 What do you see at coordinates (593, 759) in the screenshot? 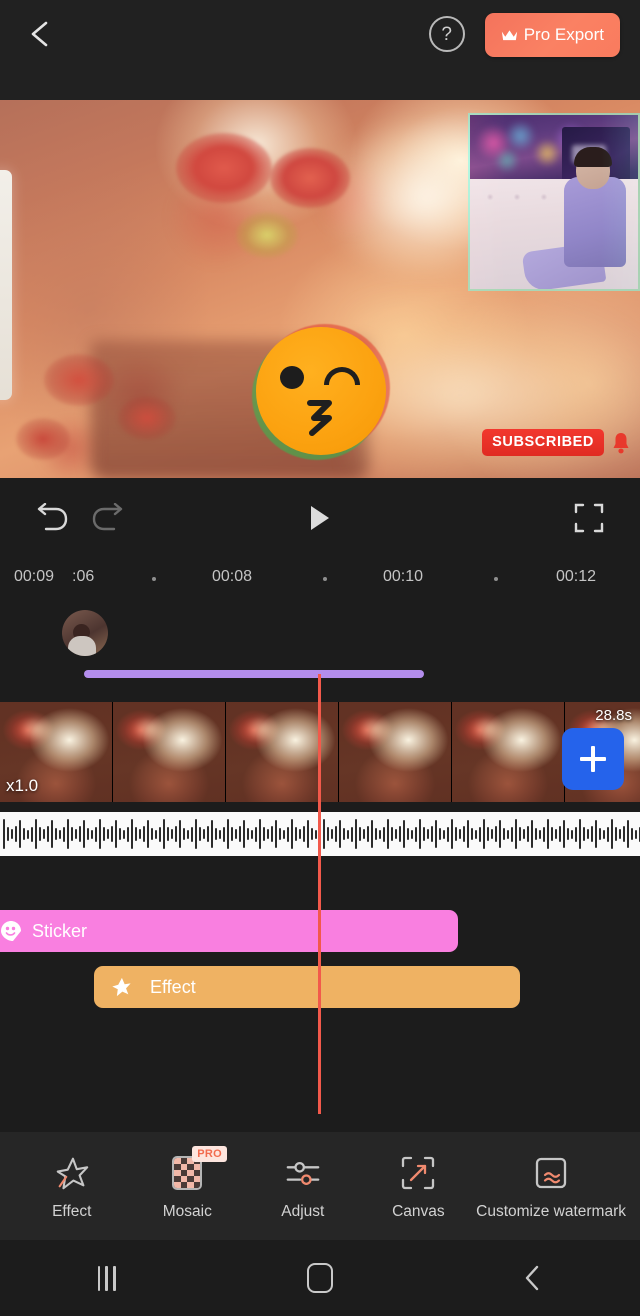
I see `add-clip-button` at bounding box center [593, 759].